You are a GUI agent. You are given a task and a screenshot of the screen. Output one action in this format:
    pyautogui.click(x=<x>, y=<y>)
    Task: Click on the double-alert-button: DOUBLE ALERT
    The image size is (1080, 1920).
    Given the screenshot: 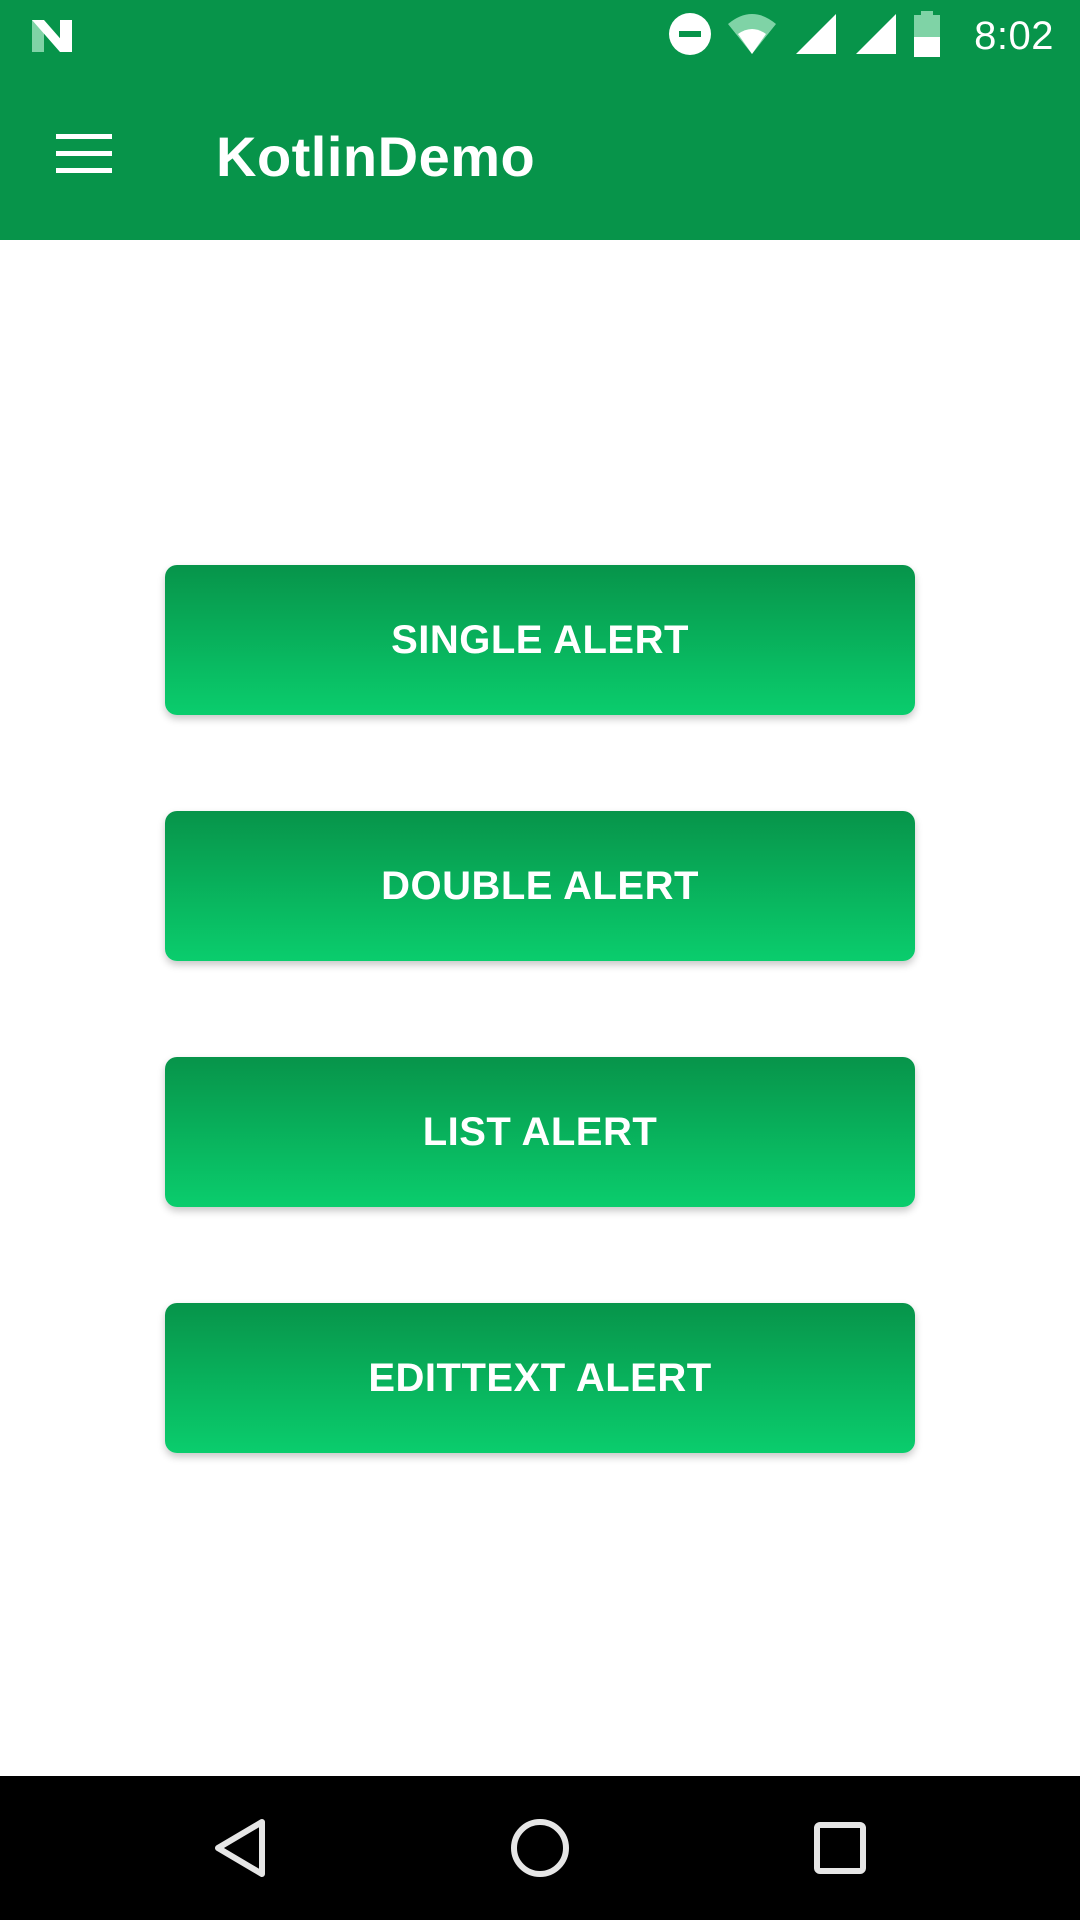 What is the action you would take?
    pyautogui.click(x=540, y=886)
    